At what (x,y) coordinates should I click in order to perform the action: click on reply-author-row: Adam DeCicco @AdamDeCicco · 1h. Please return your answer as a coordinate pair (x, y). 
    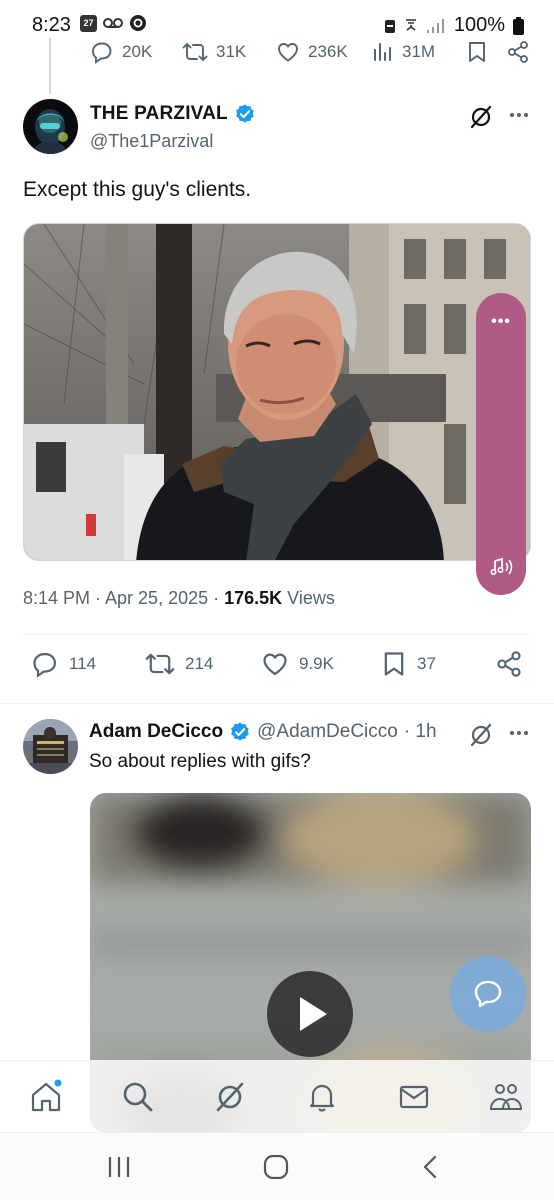
    Looking at the image, I should click on (263, 732).